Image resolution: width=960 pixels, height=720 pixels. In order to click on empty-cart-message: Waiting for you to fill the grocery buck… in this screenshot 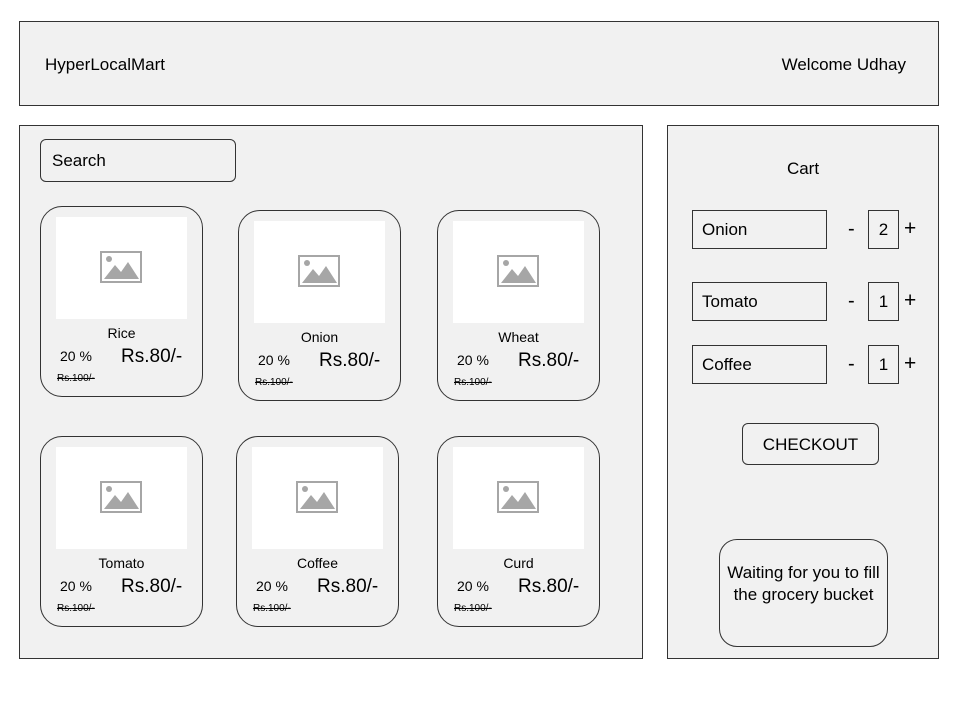, I will do `click(803, 593)`.